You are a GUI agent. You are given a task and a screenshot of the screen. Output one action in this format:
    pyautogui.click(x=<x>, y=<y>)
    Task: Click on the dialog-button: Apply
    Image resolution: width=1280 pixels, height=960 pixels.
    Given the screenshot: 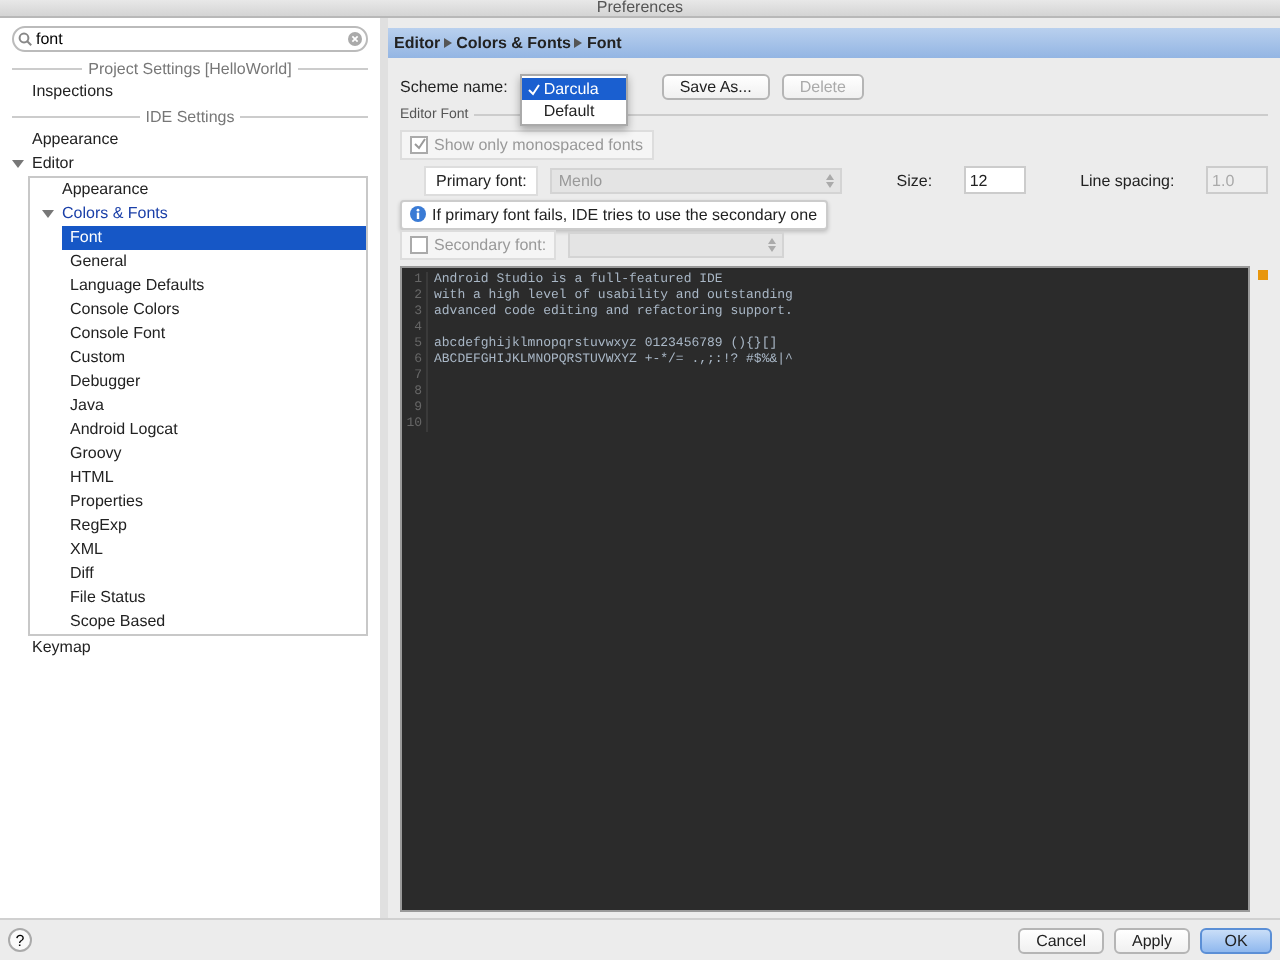 What is the action you would take?
    pyautogui.click(x=1151, y=940)
    